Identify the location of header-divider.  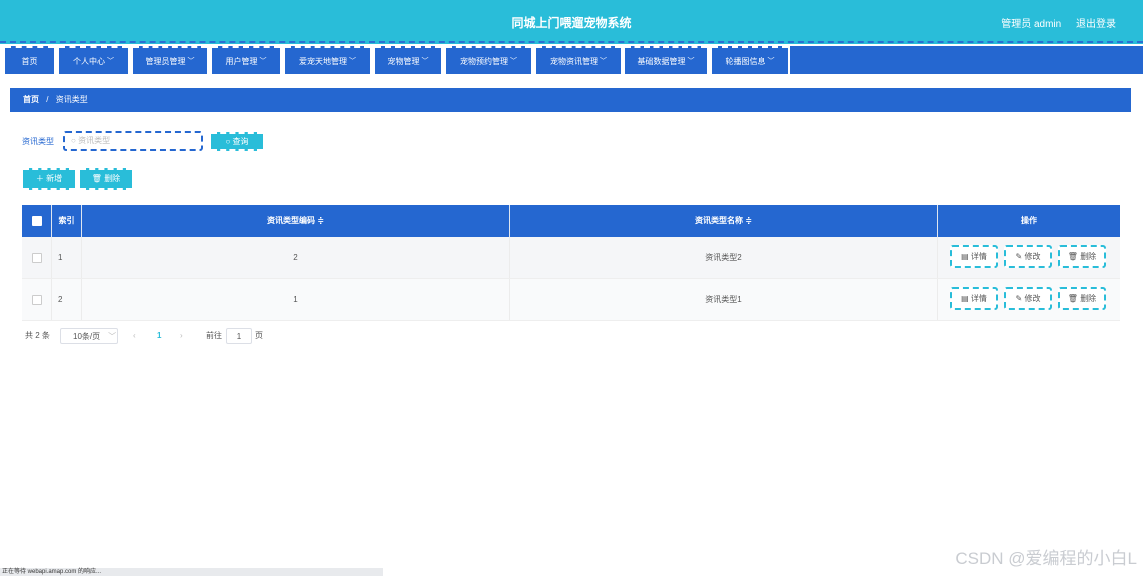
(571, 42).